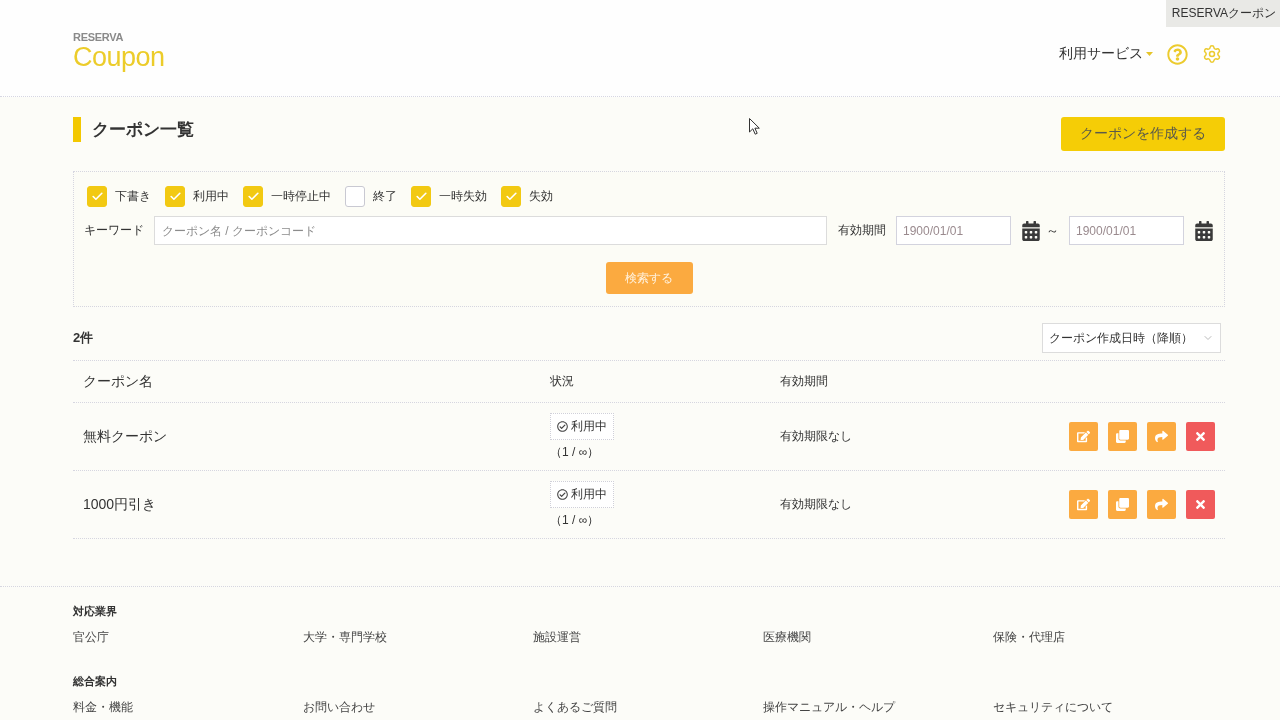  I want to click on logo-brand-text: RESERVA, so click(98, 37).